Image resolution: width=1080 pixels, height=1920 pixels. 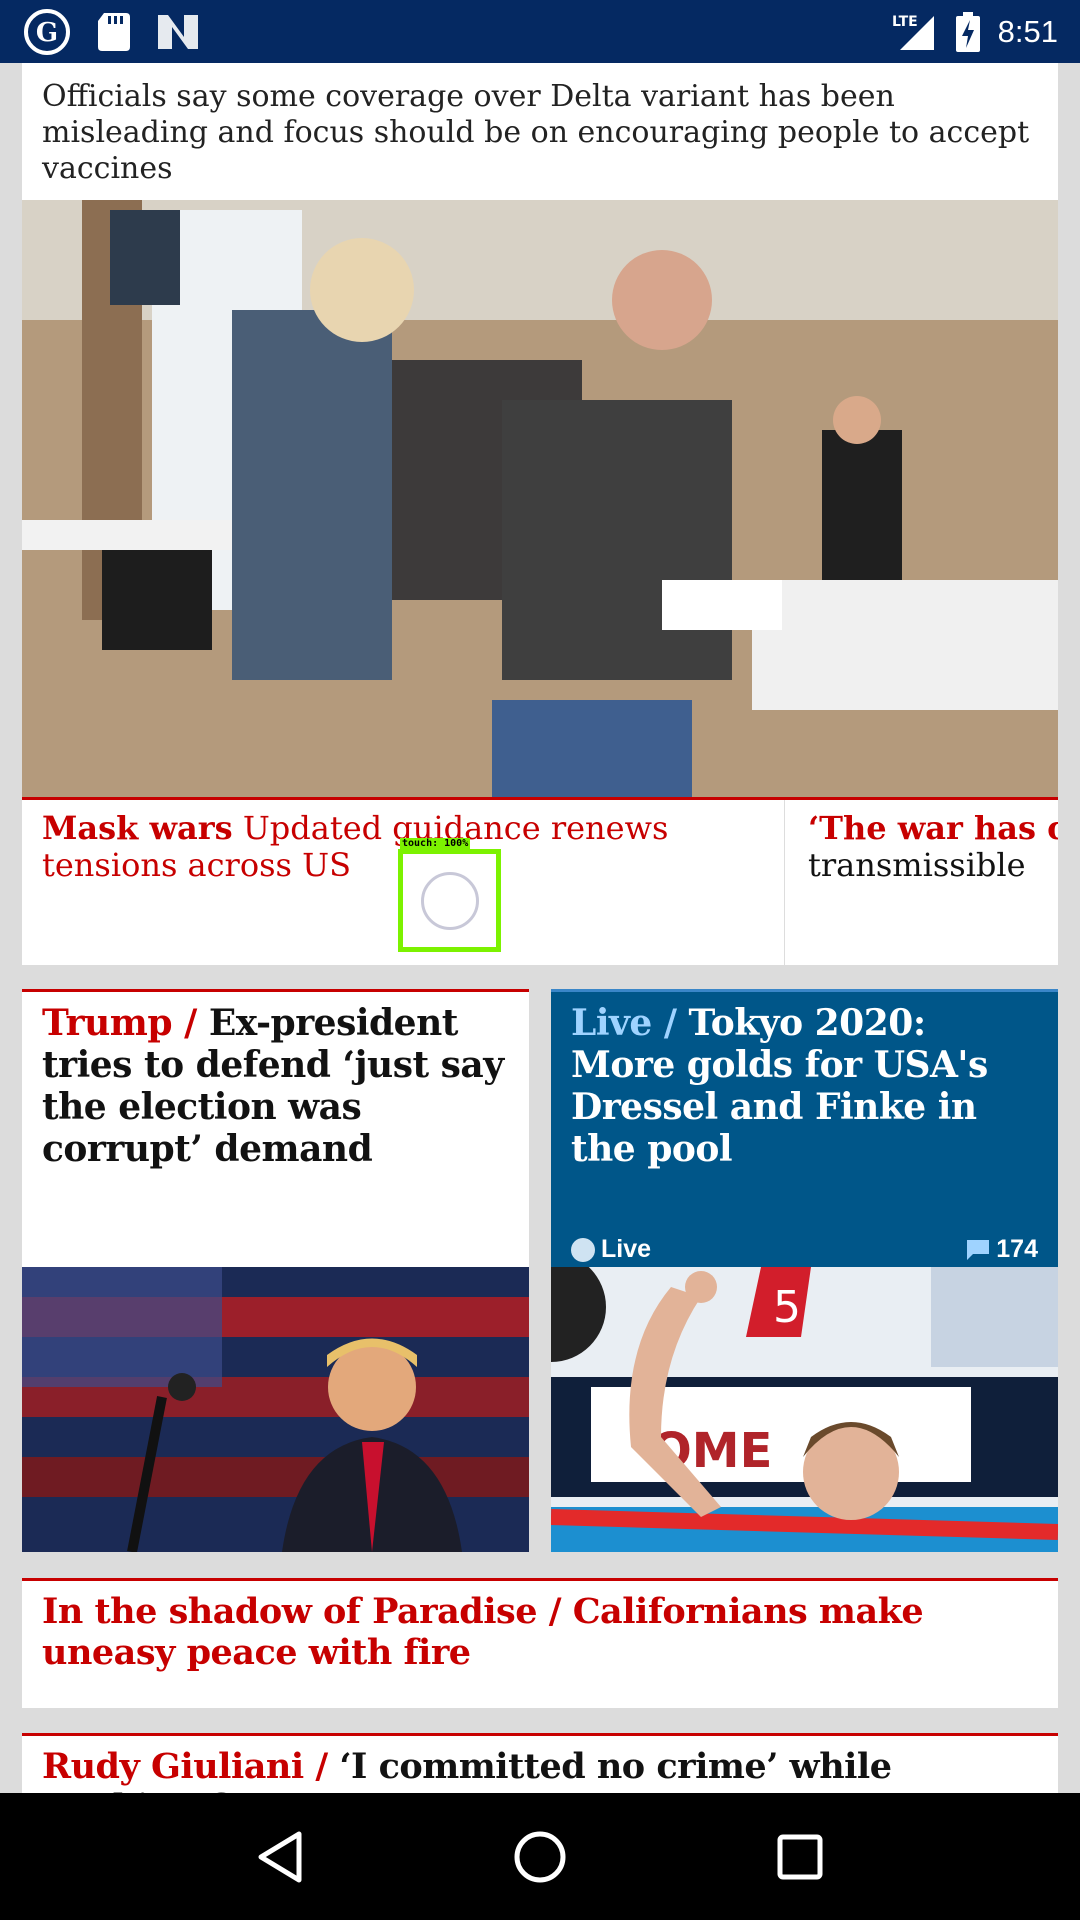 I want to click on touch-indicator, so click(x=449, y=900).